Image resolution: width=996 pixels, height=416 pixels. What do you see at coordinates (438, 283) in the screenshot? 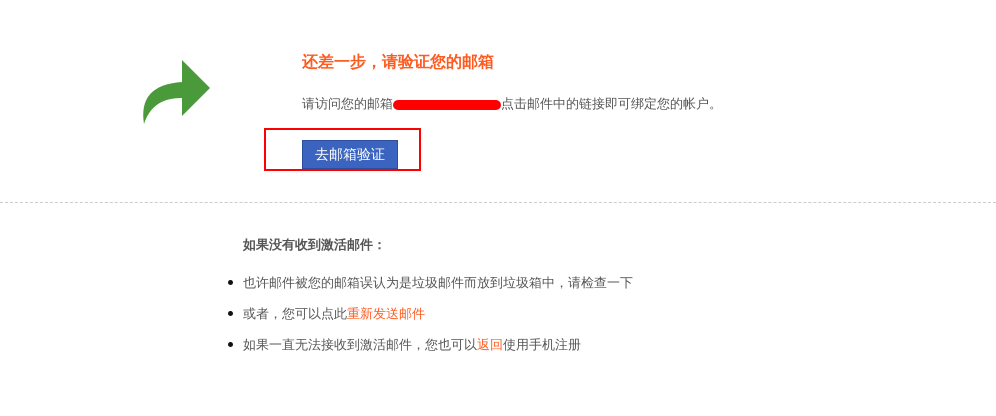
I see `tip-text: 也许邮件被您的邮箱误认为是垃圾邮件而放到垃圾箱中，请检查一下` at bounding box center [438, 283].